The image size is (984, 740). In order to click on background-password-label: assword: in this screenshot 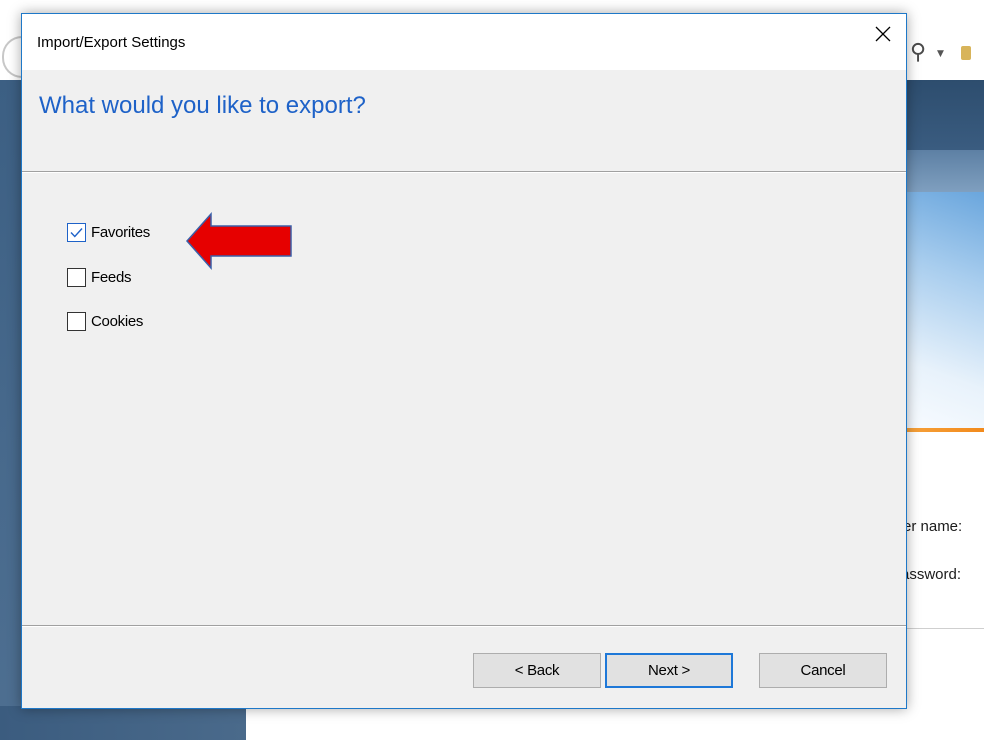, I will do `click(931, 574)`.